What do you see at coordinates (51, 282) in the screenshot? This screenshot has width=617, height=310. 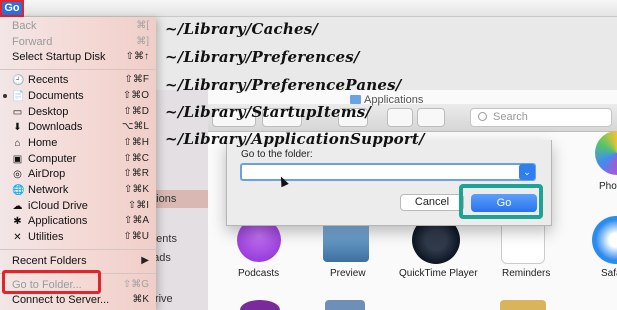 I see `go-to-folder-highlight` at bounding box center [51, 282].